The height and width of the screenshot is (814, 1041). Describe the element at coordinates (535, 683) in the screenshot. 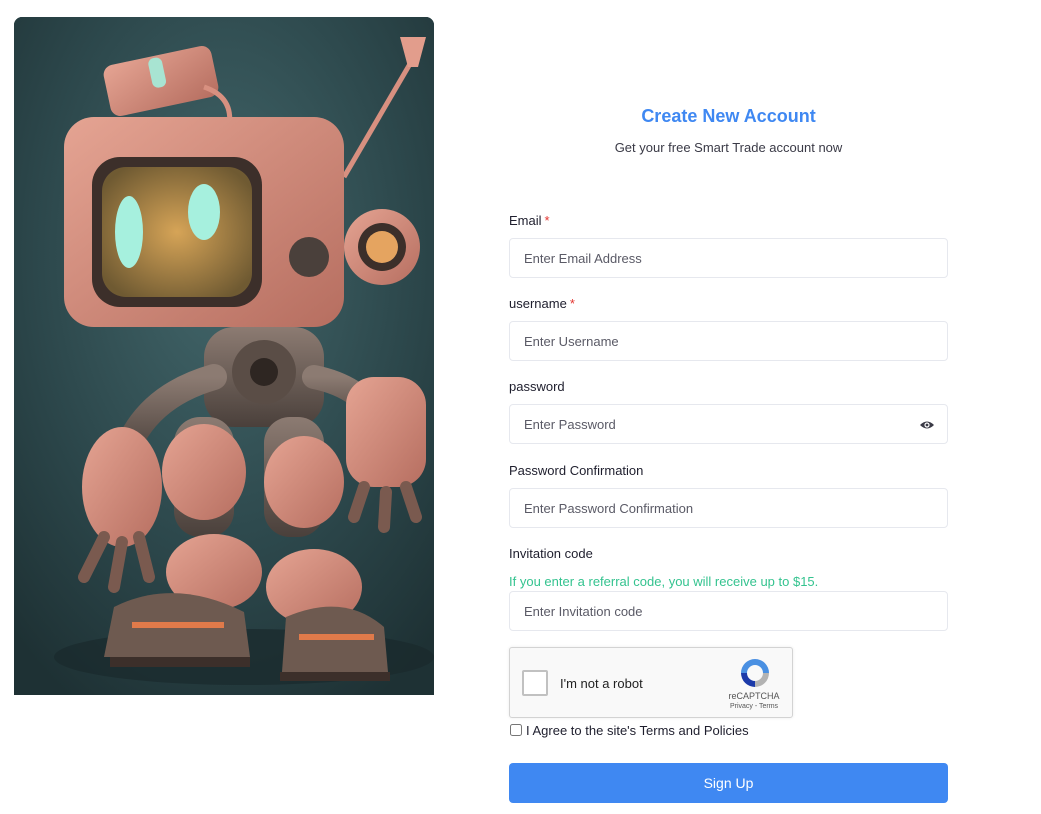

I see `recaptcha-checkbox` at that location.